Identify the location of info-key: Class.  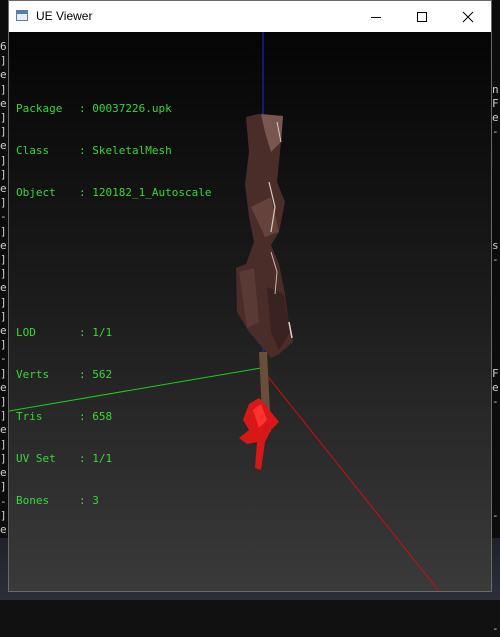
(33, 150).